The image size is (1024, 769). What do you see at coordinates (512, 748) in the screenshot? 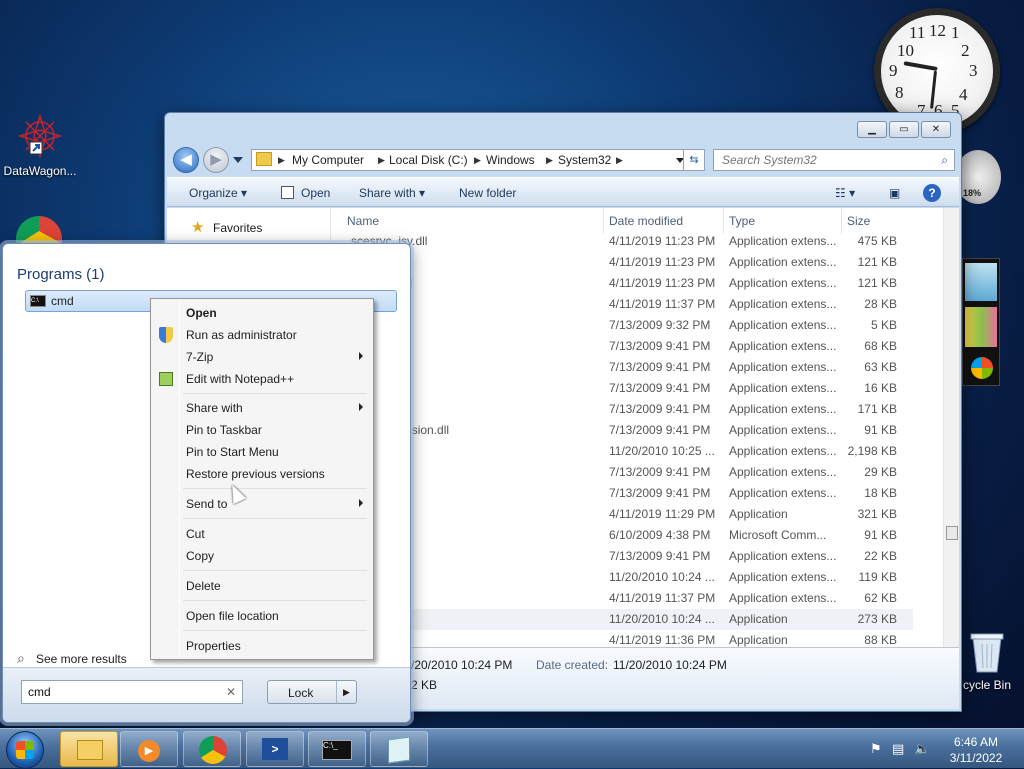
I see `taskbar: ▶ > C:\_ ⚑ ▤ 🔈 6:46 AM 3/11/2022` at bounding box center [512, 748].